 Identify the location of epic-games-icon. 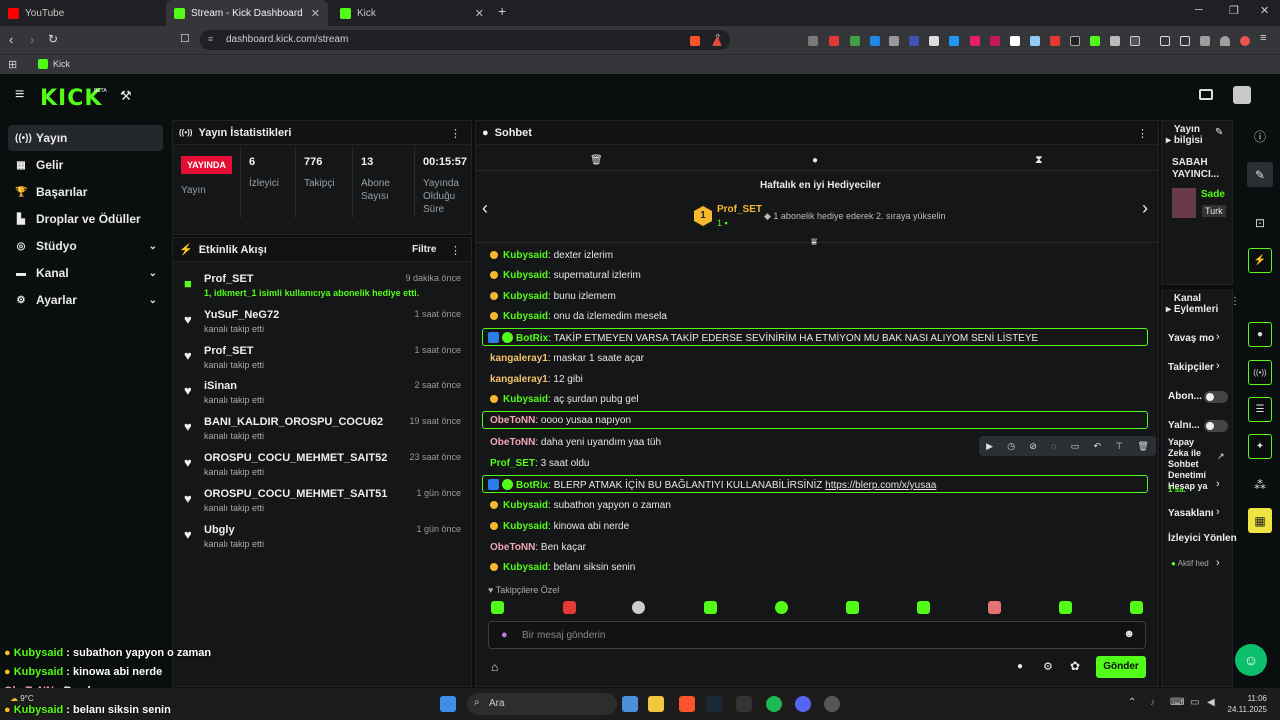
(744, 704).